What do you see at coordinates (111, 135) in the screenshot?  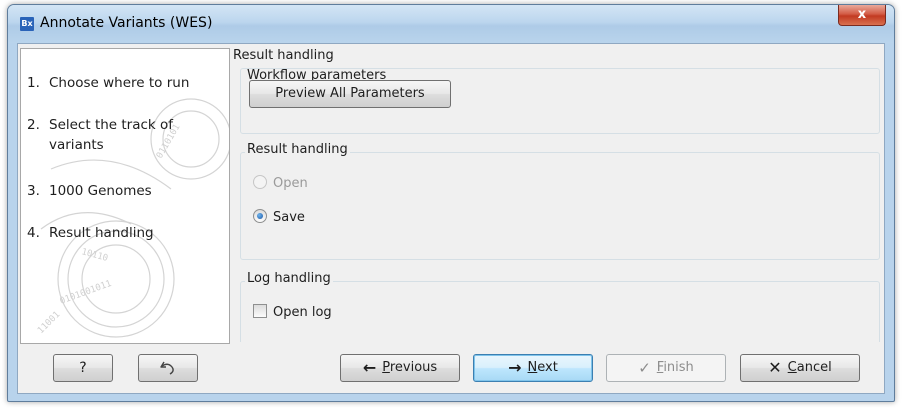 I see `step-label: Select the track of variants` at bounding box center [111, 135].